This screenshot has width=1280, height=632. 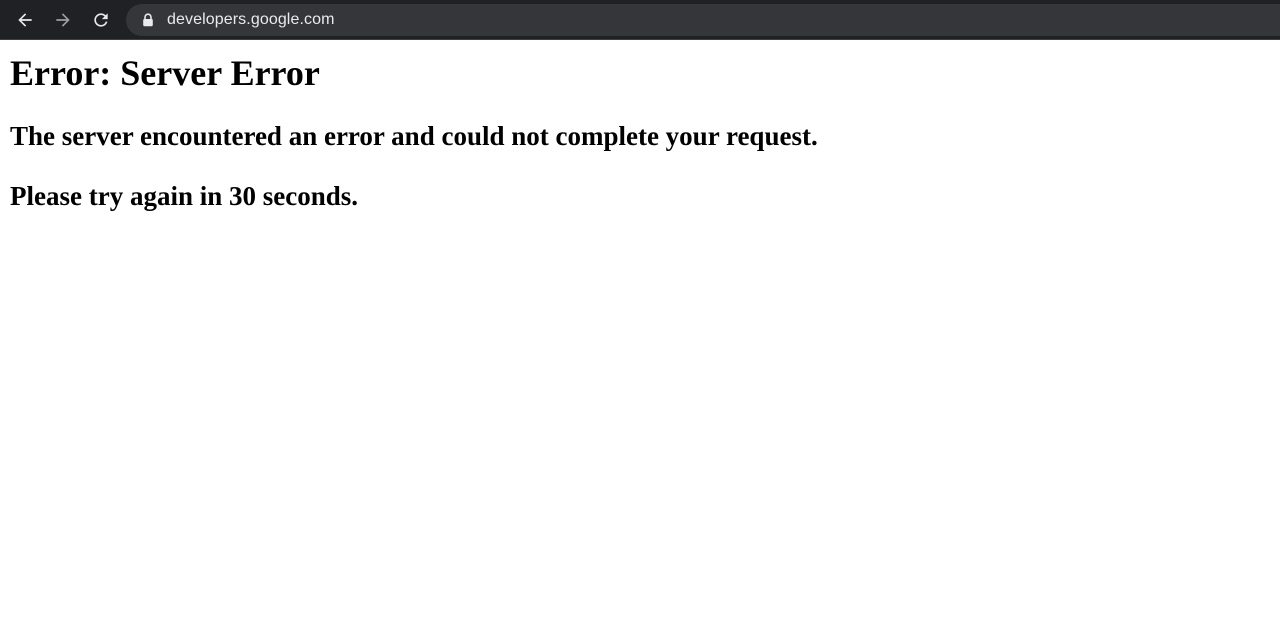 I want to click on forward-button, so click(x=63, y=20).